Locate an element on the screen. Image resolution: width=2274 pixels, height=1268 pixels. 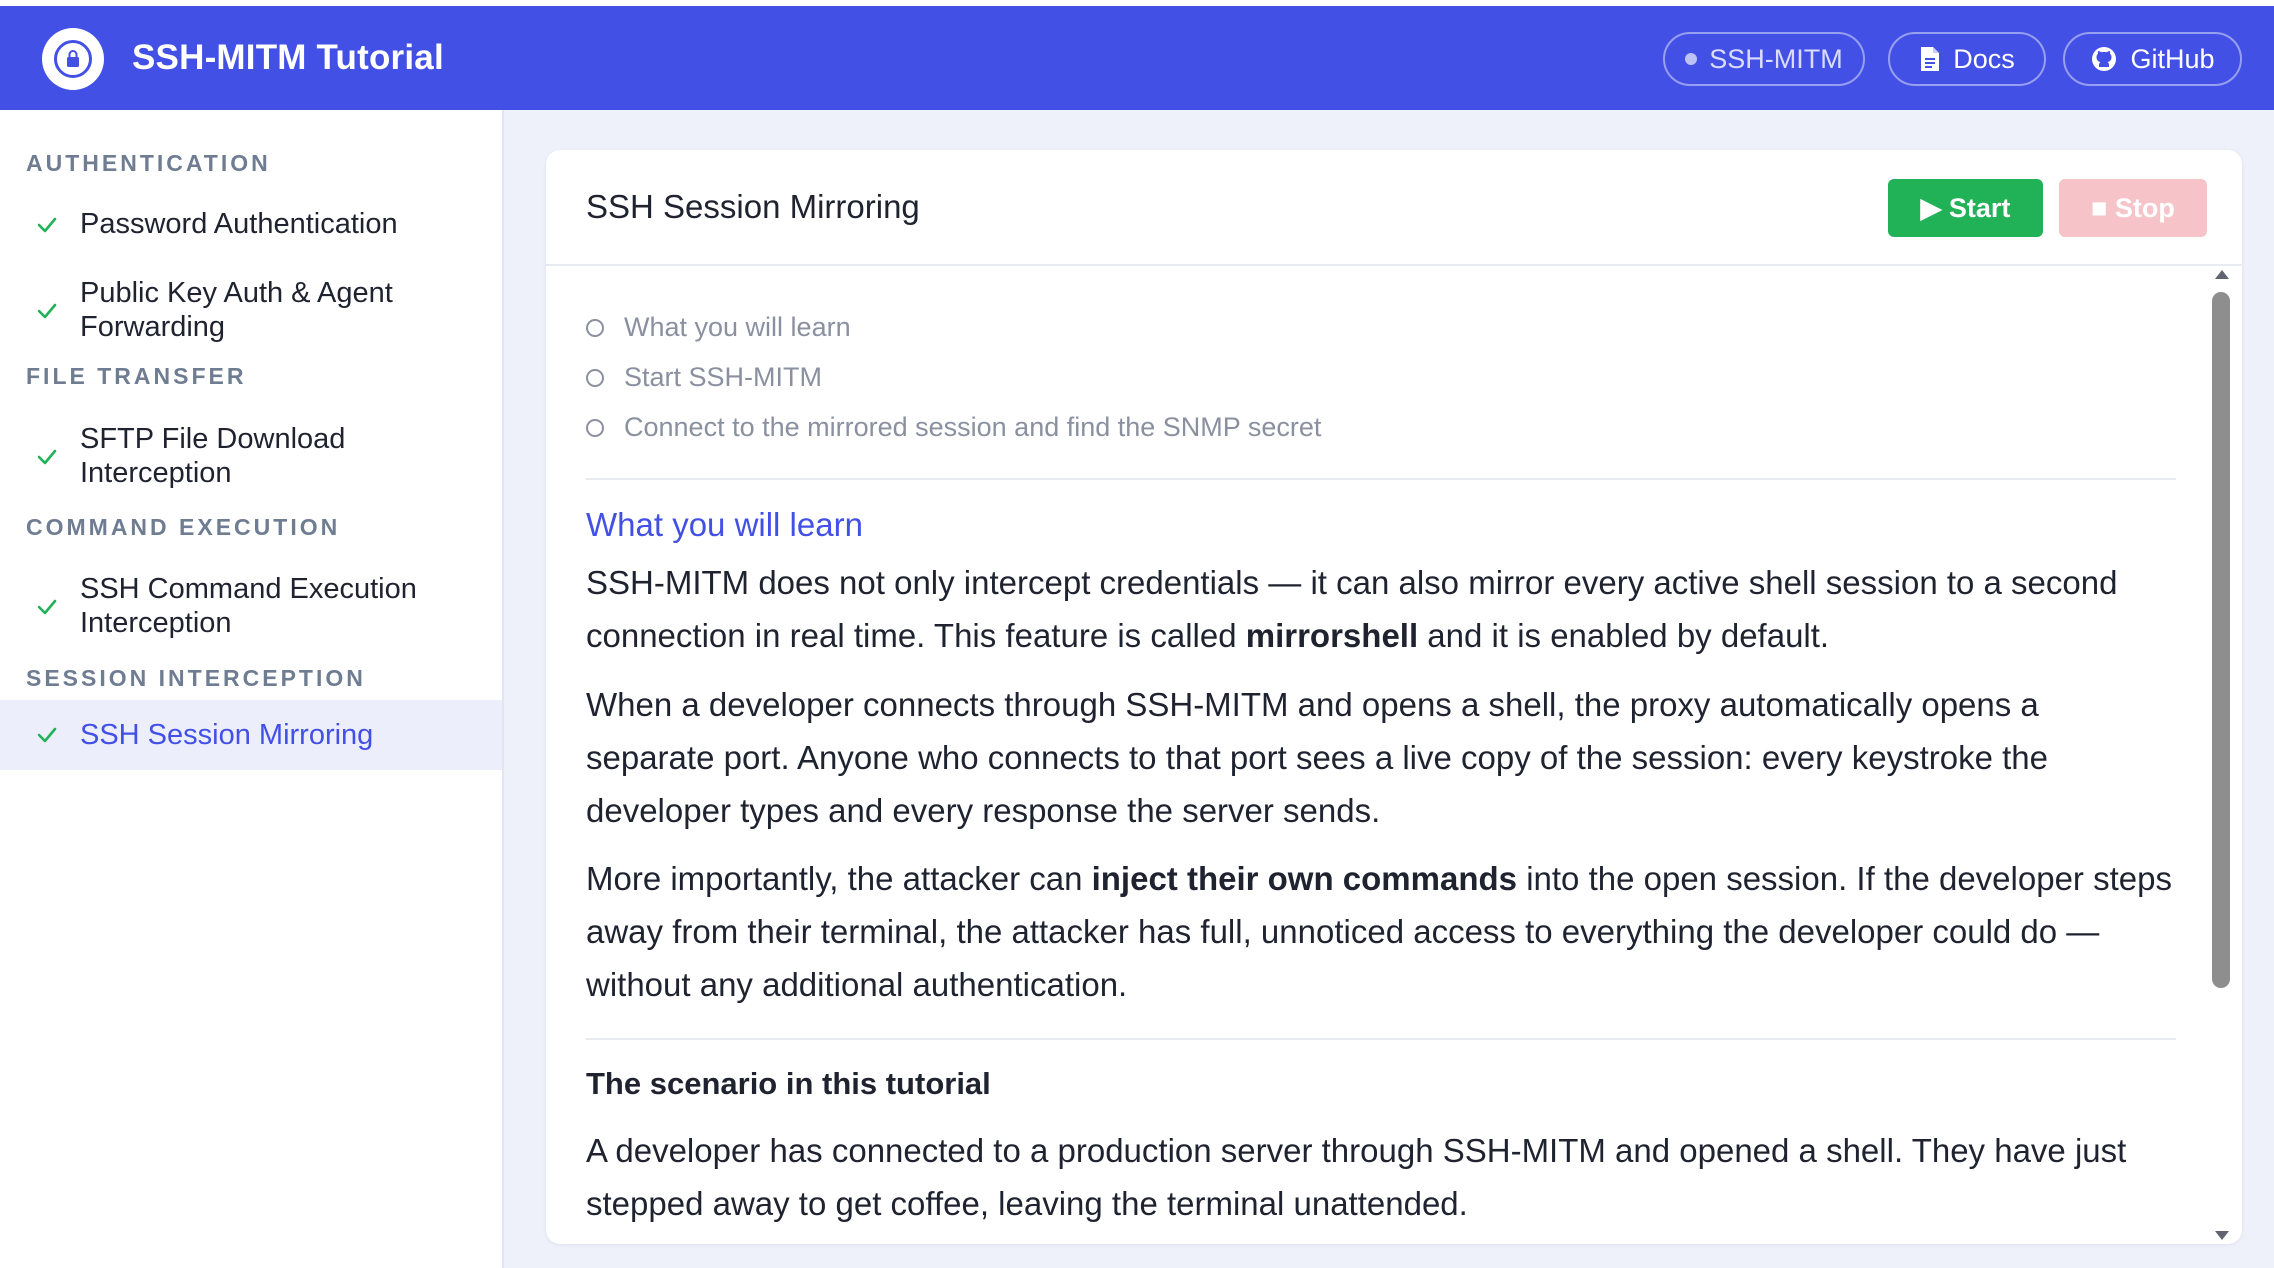
app-logo is located at coordinates (73, 59).